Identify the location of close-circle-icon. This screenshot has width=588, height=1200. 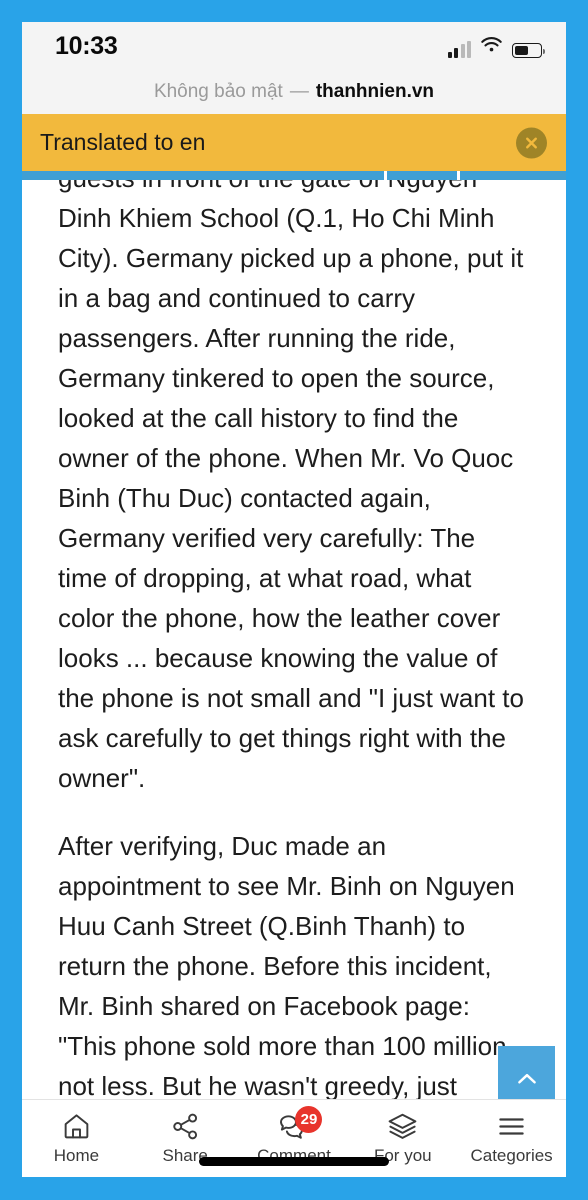
(531, 142).